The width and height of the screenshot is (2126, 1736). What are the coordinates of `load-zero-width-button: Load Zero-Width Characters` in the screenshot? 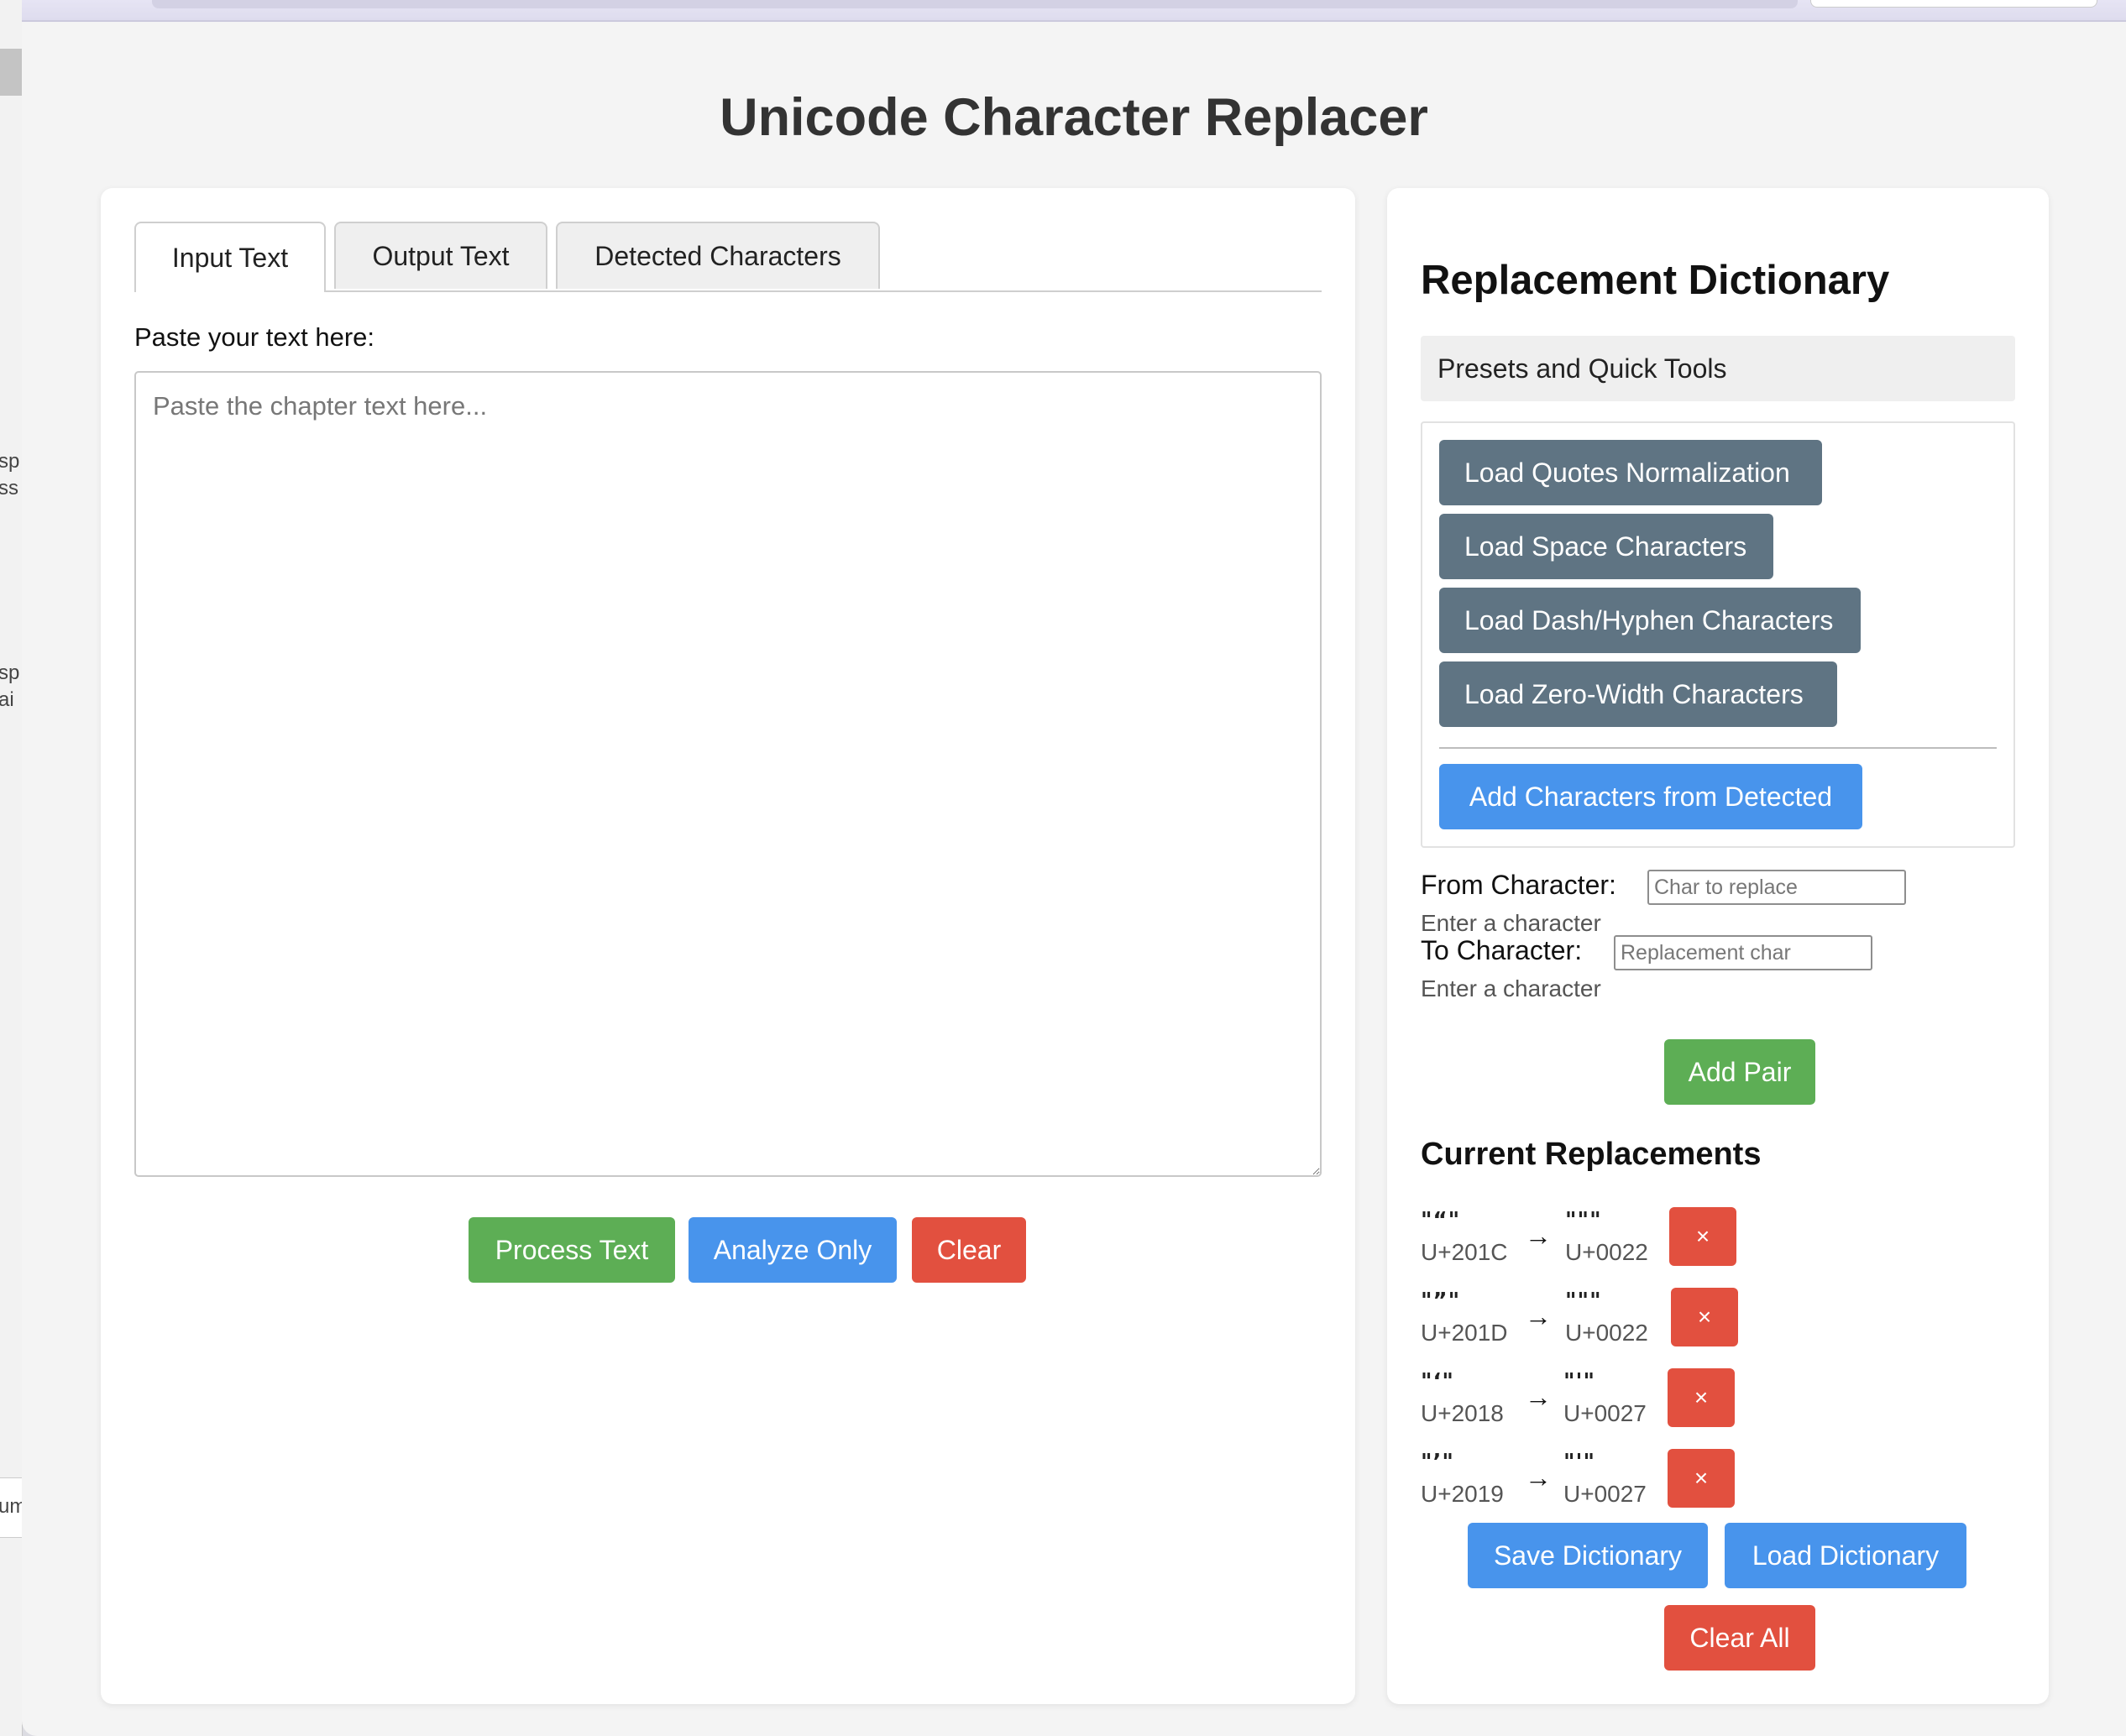 It's located at (1638, 694).